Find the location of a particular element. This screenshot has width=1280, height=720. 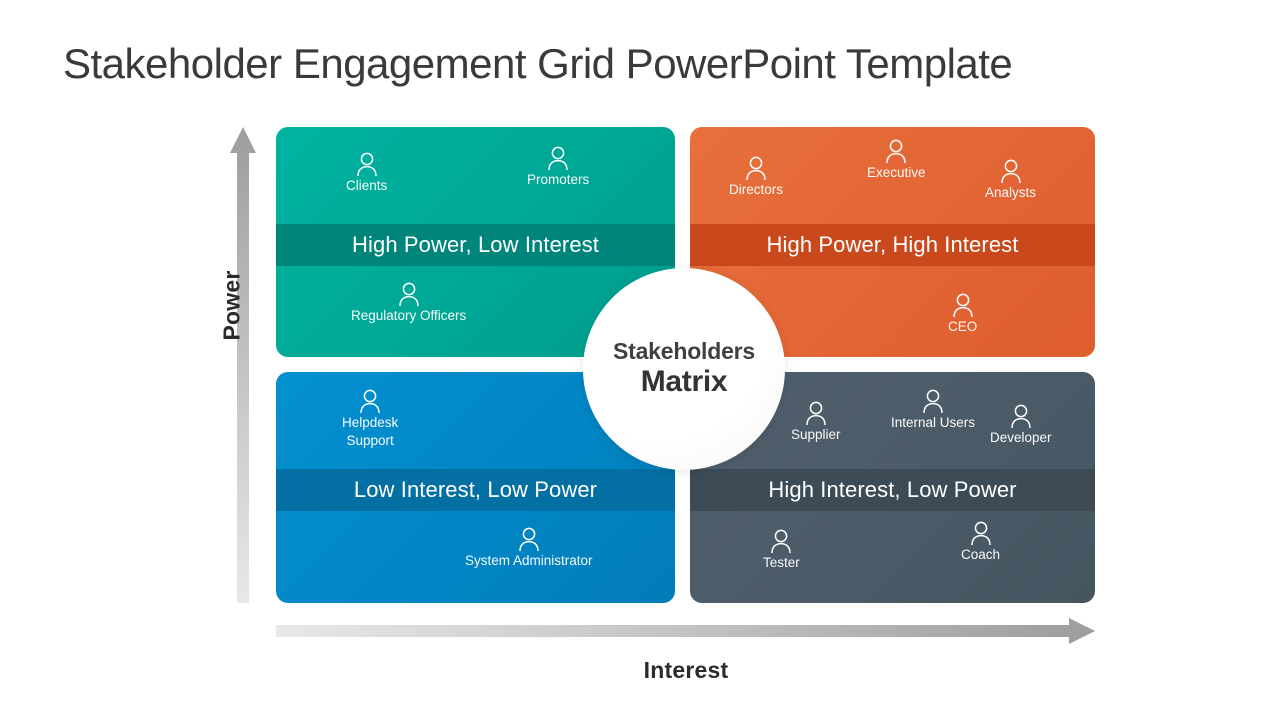

stakeholder-coach: Coach is located at coordinates (980, 542).